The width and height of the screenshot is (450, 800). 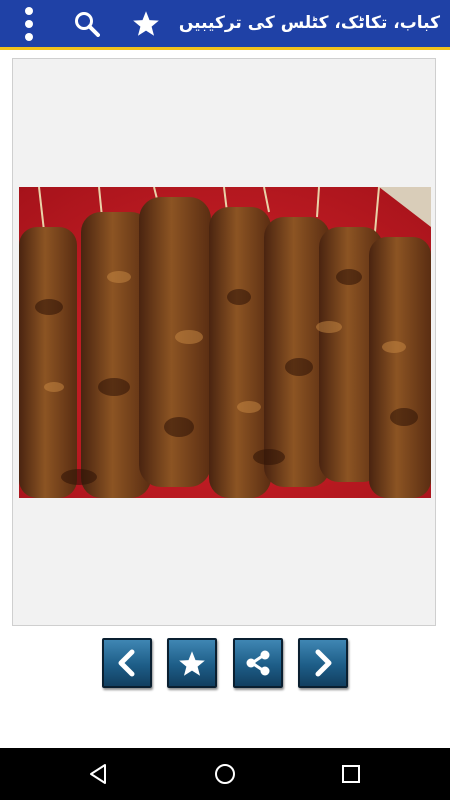 I want to click on share-icon, so click(x=258, y=663).